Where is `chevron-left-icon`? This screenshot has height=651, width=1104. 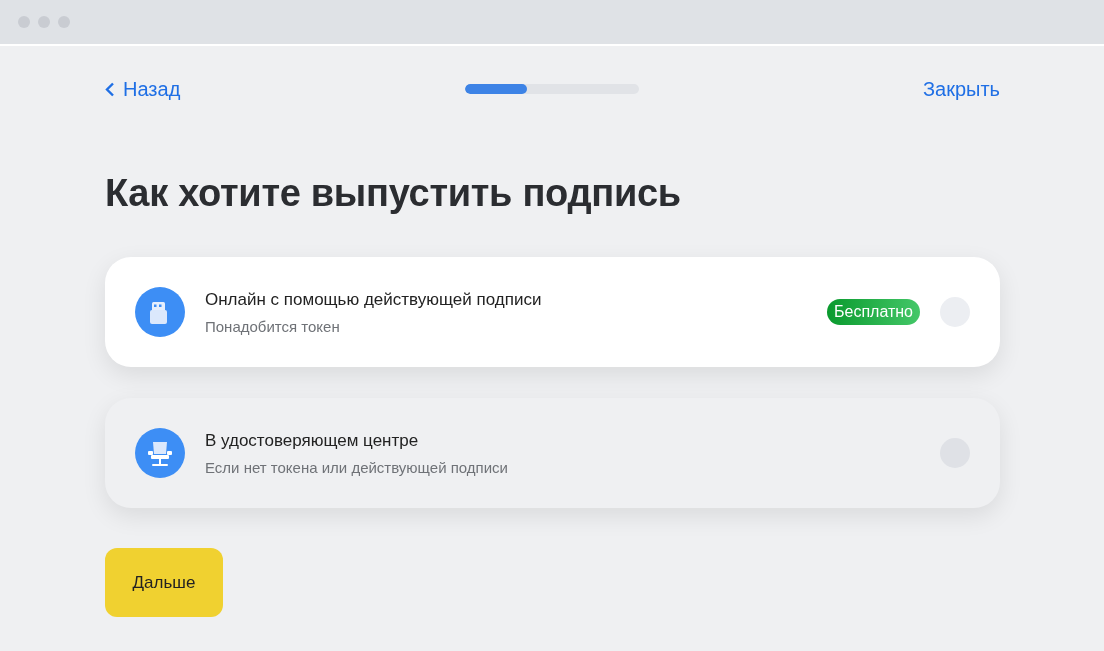 chevron-left-icon is located at coordinates (110, 89).